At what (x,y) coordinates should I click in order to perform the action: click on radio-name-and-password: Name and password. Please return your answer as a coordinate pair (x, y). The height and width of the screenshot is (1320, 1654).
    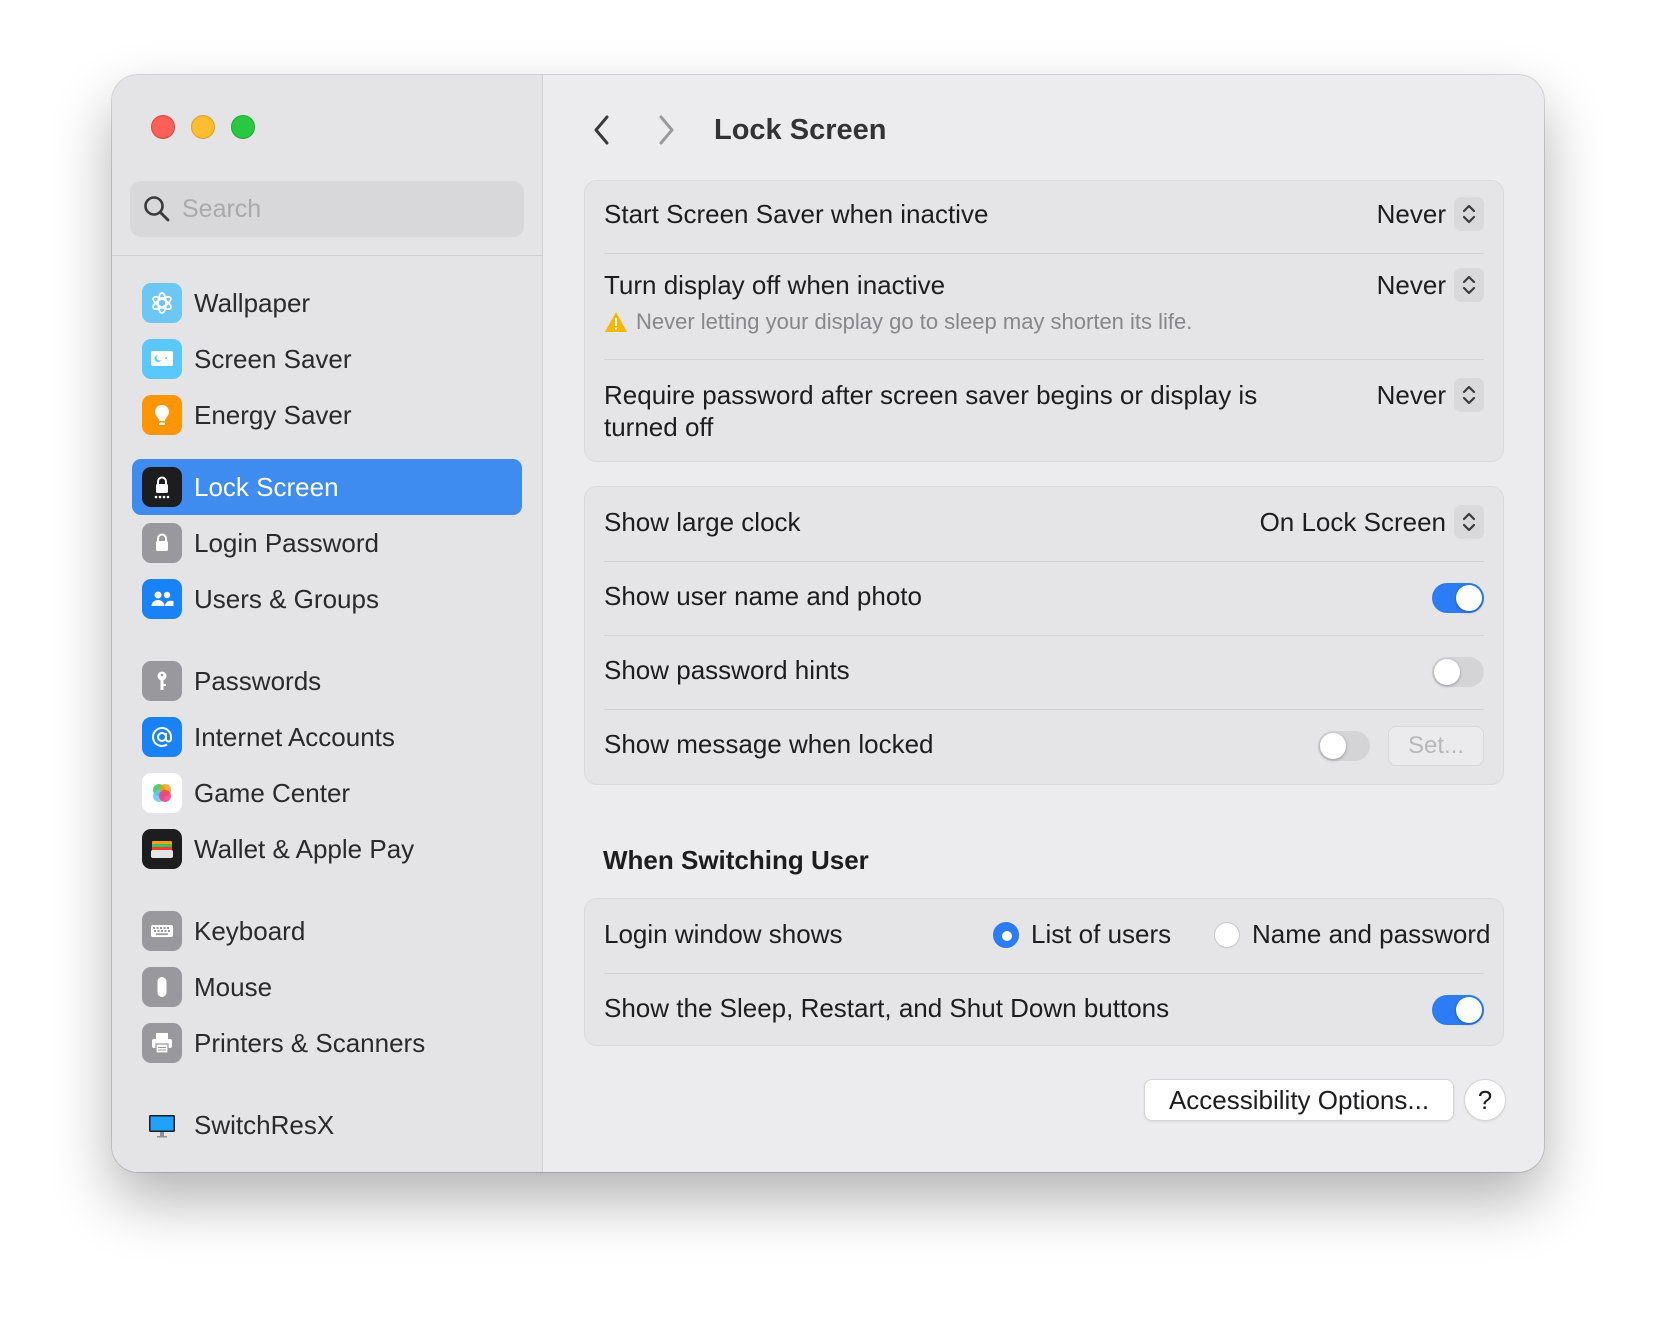
    Looking at the image, I should click on (1352, 934).